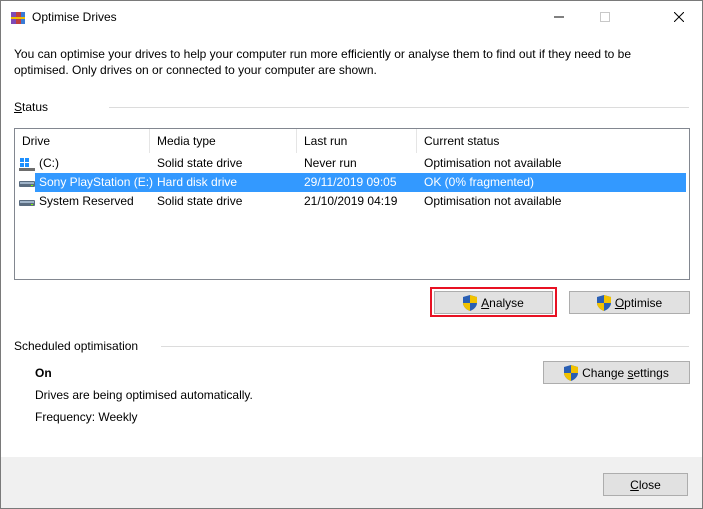 The width and height of the screenshot is (703, 509). I want to click on drive-name: (C:), so click(49, 163).